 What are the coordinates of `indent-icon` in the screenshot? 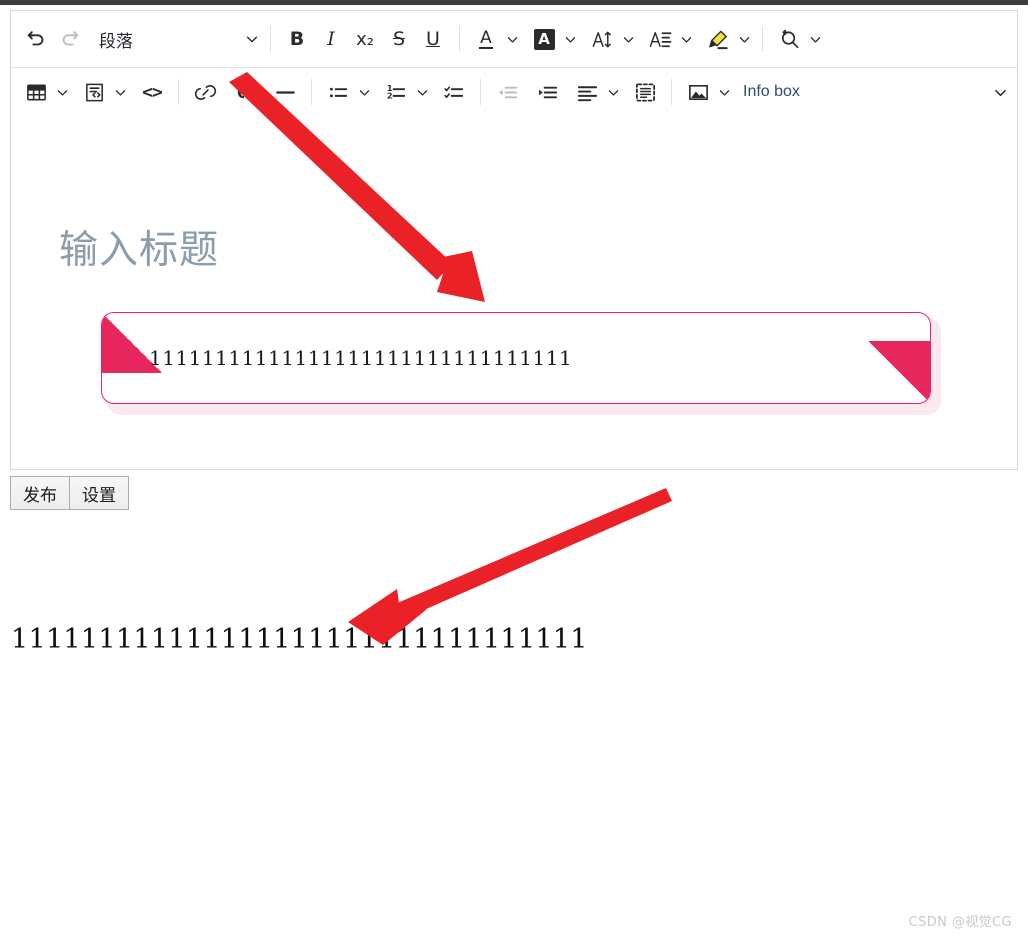 It's located at (547, 92).